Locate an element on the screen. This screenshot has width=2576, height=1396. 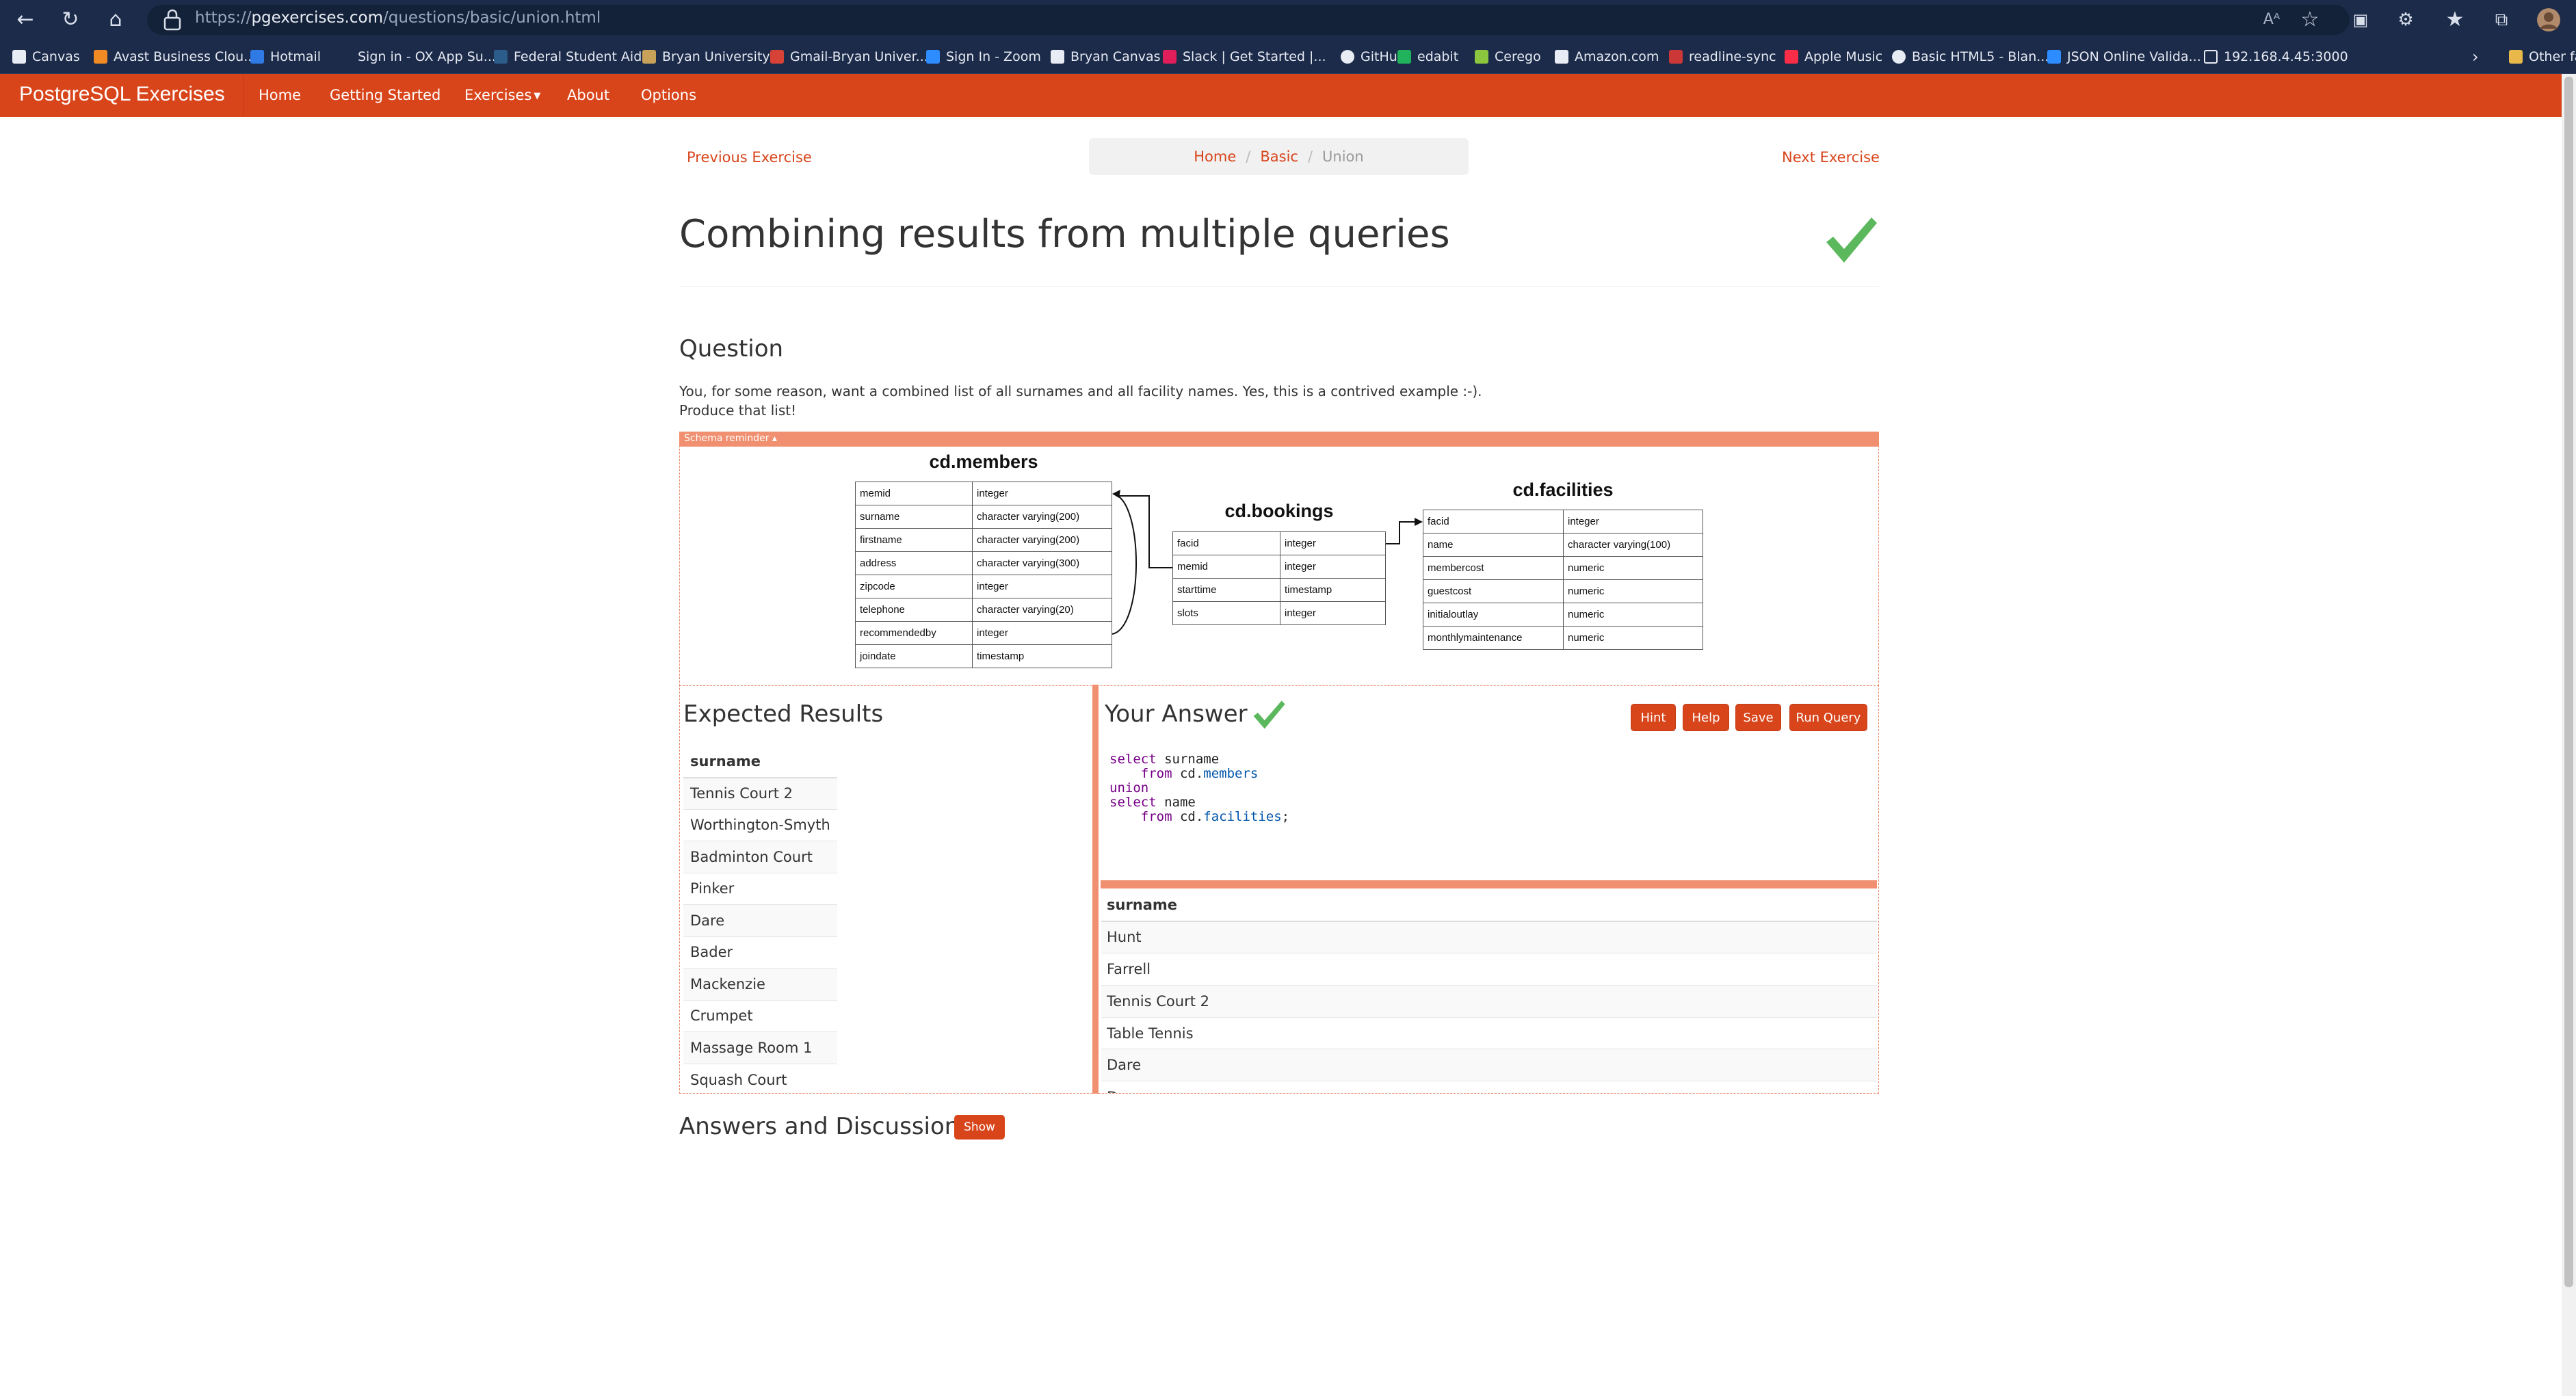
column-name: starttime is located at coordinates (1226, 590).